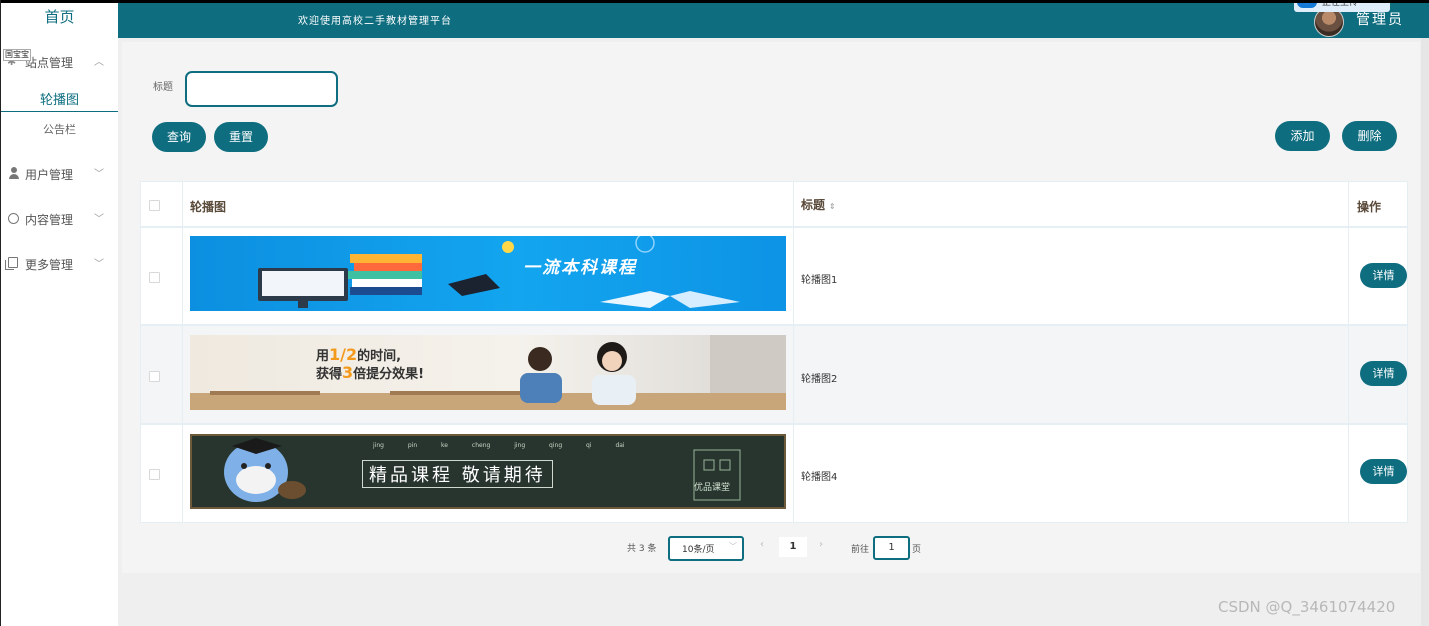 The height and width of the screenshot is (626, 1429). Describe the element at coordinates (714, 1) in the screenshot. I see `top-border` at that location.